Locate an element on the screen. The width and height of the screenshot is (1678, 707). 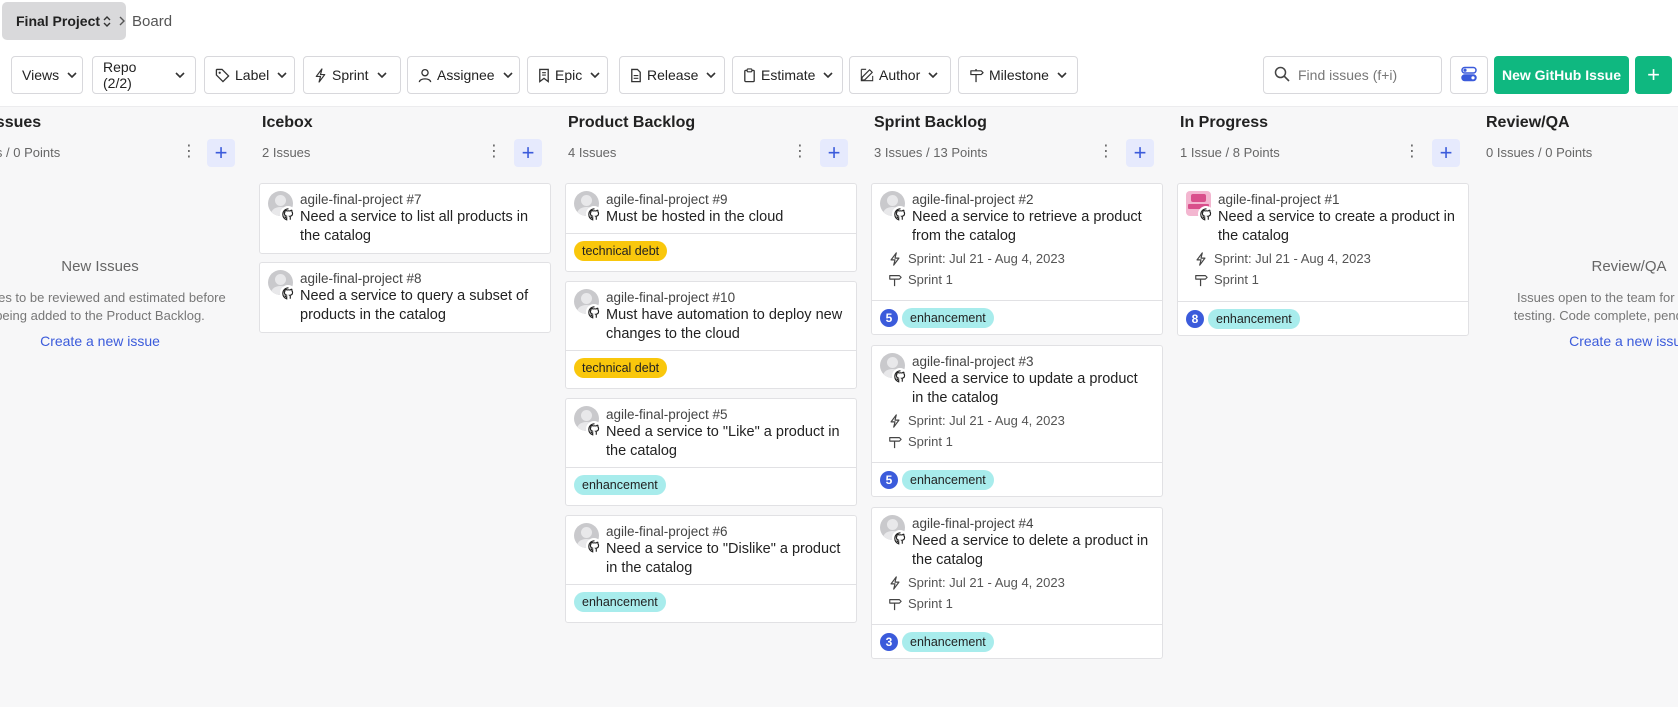
repo-filter-button: Repo (2/2) is located at coordinates (144, 75).